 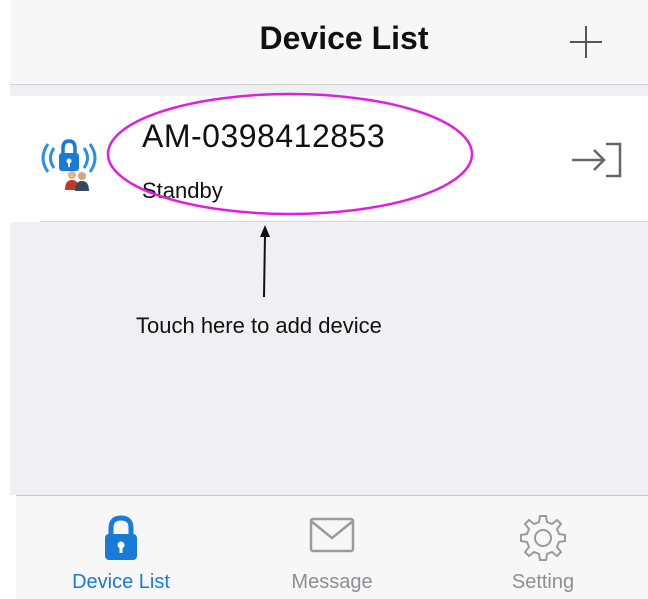 I want to click on plus-icon, so click(x=586, y=42).